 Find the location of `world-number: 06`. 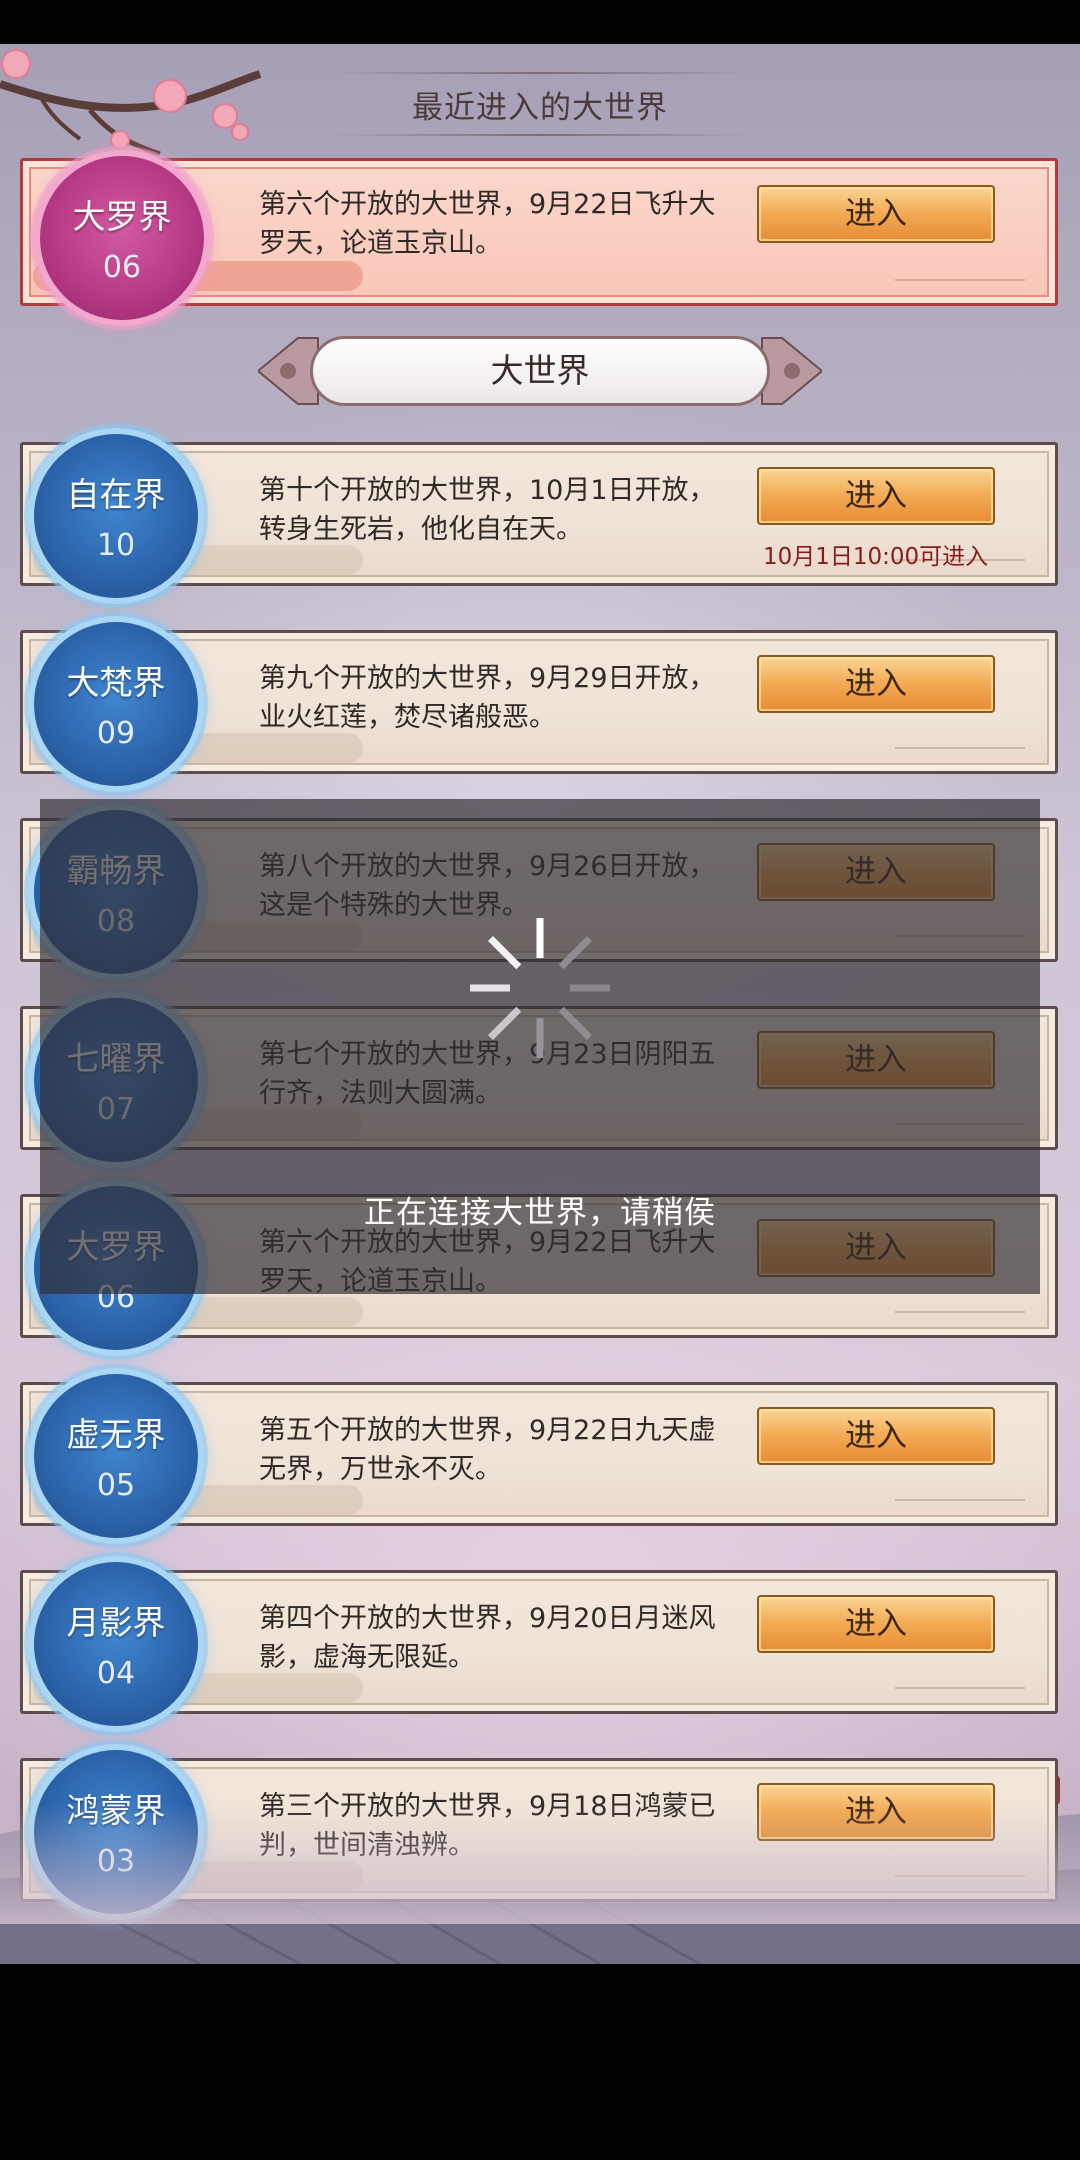

world-number: 06 is located at coordinates (122, 267).